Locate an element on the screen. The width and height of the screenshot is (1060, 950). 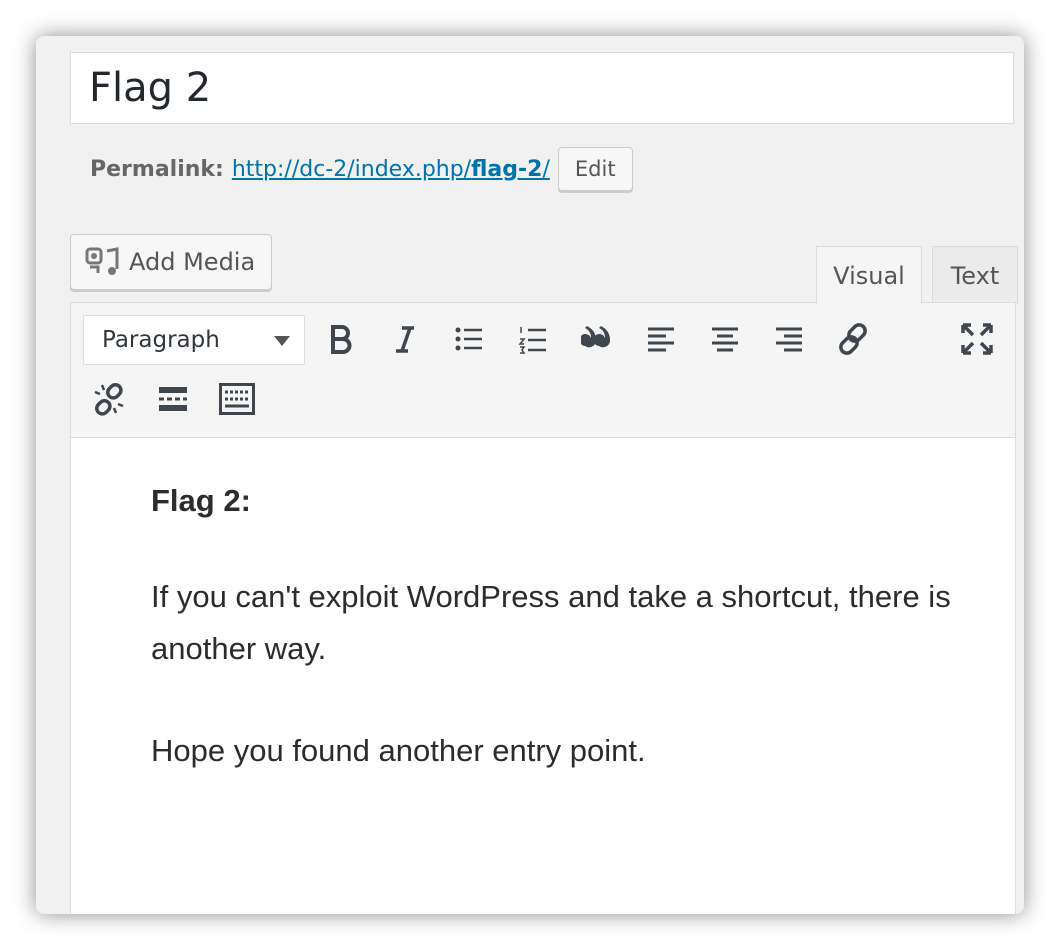
align-left-button is located at coordinates (661, 339).